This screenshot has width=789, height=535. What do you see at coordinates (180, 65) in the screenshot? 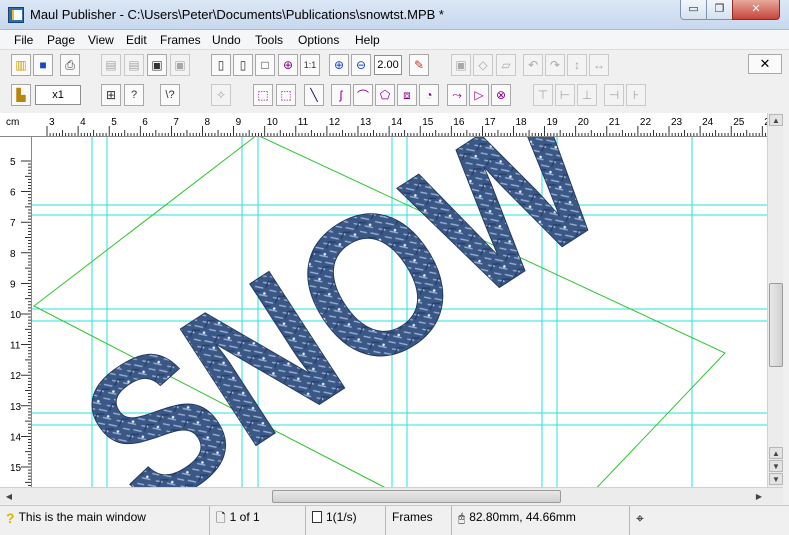
I see `clone-icon: ▣` at bounding box center [180, 65].